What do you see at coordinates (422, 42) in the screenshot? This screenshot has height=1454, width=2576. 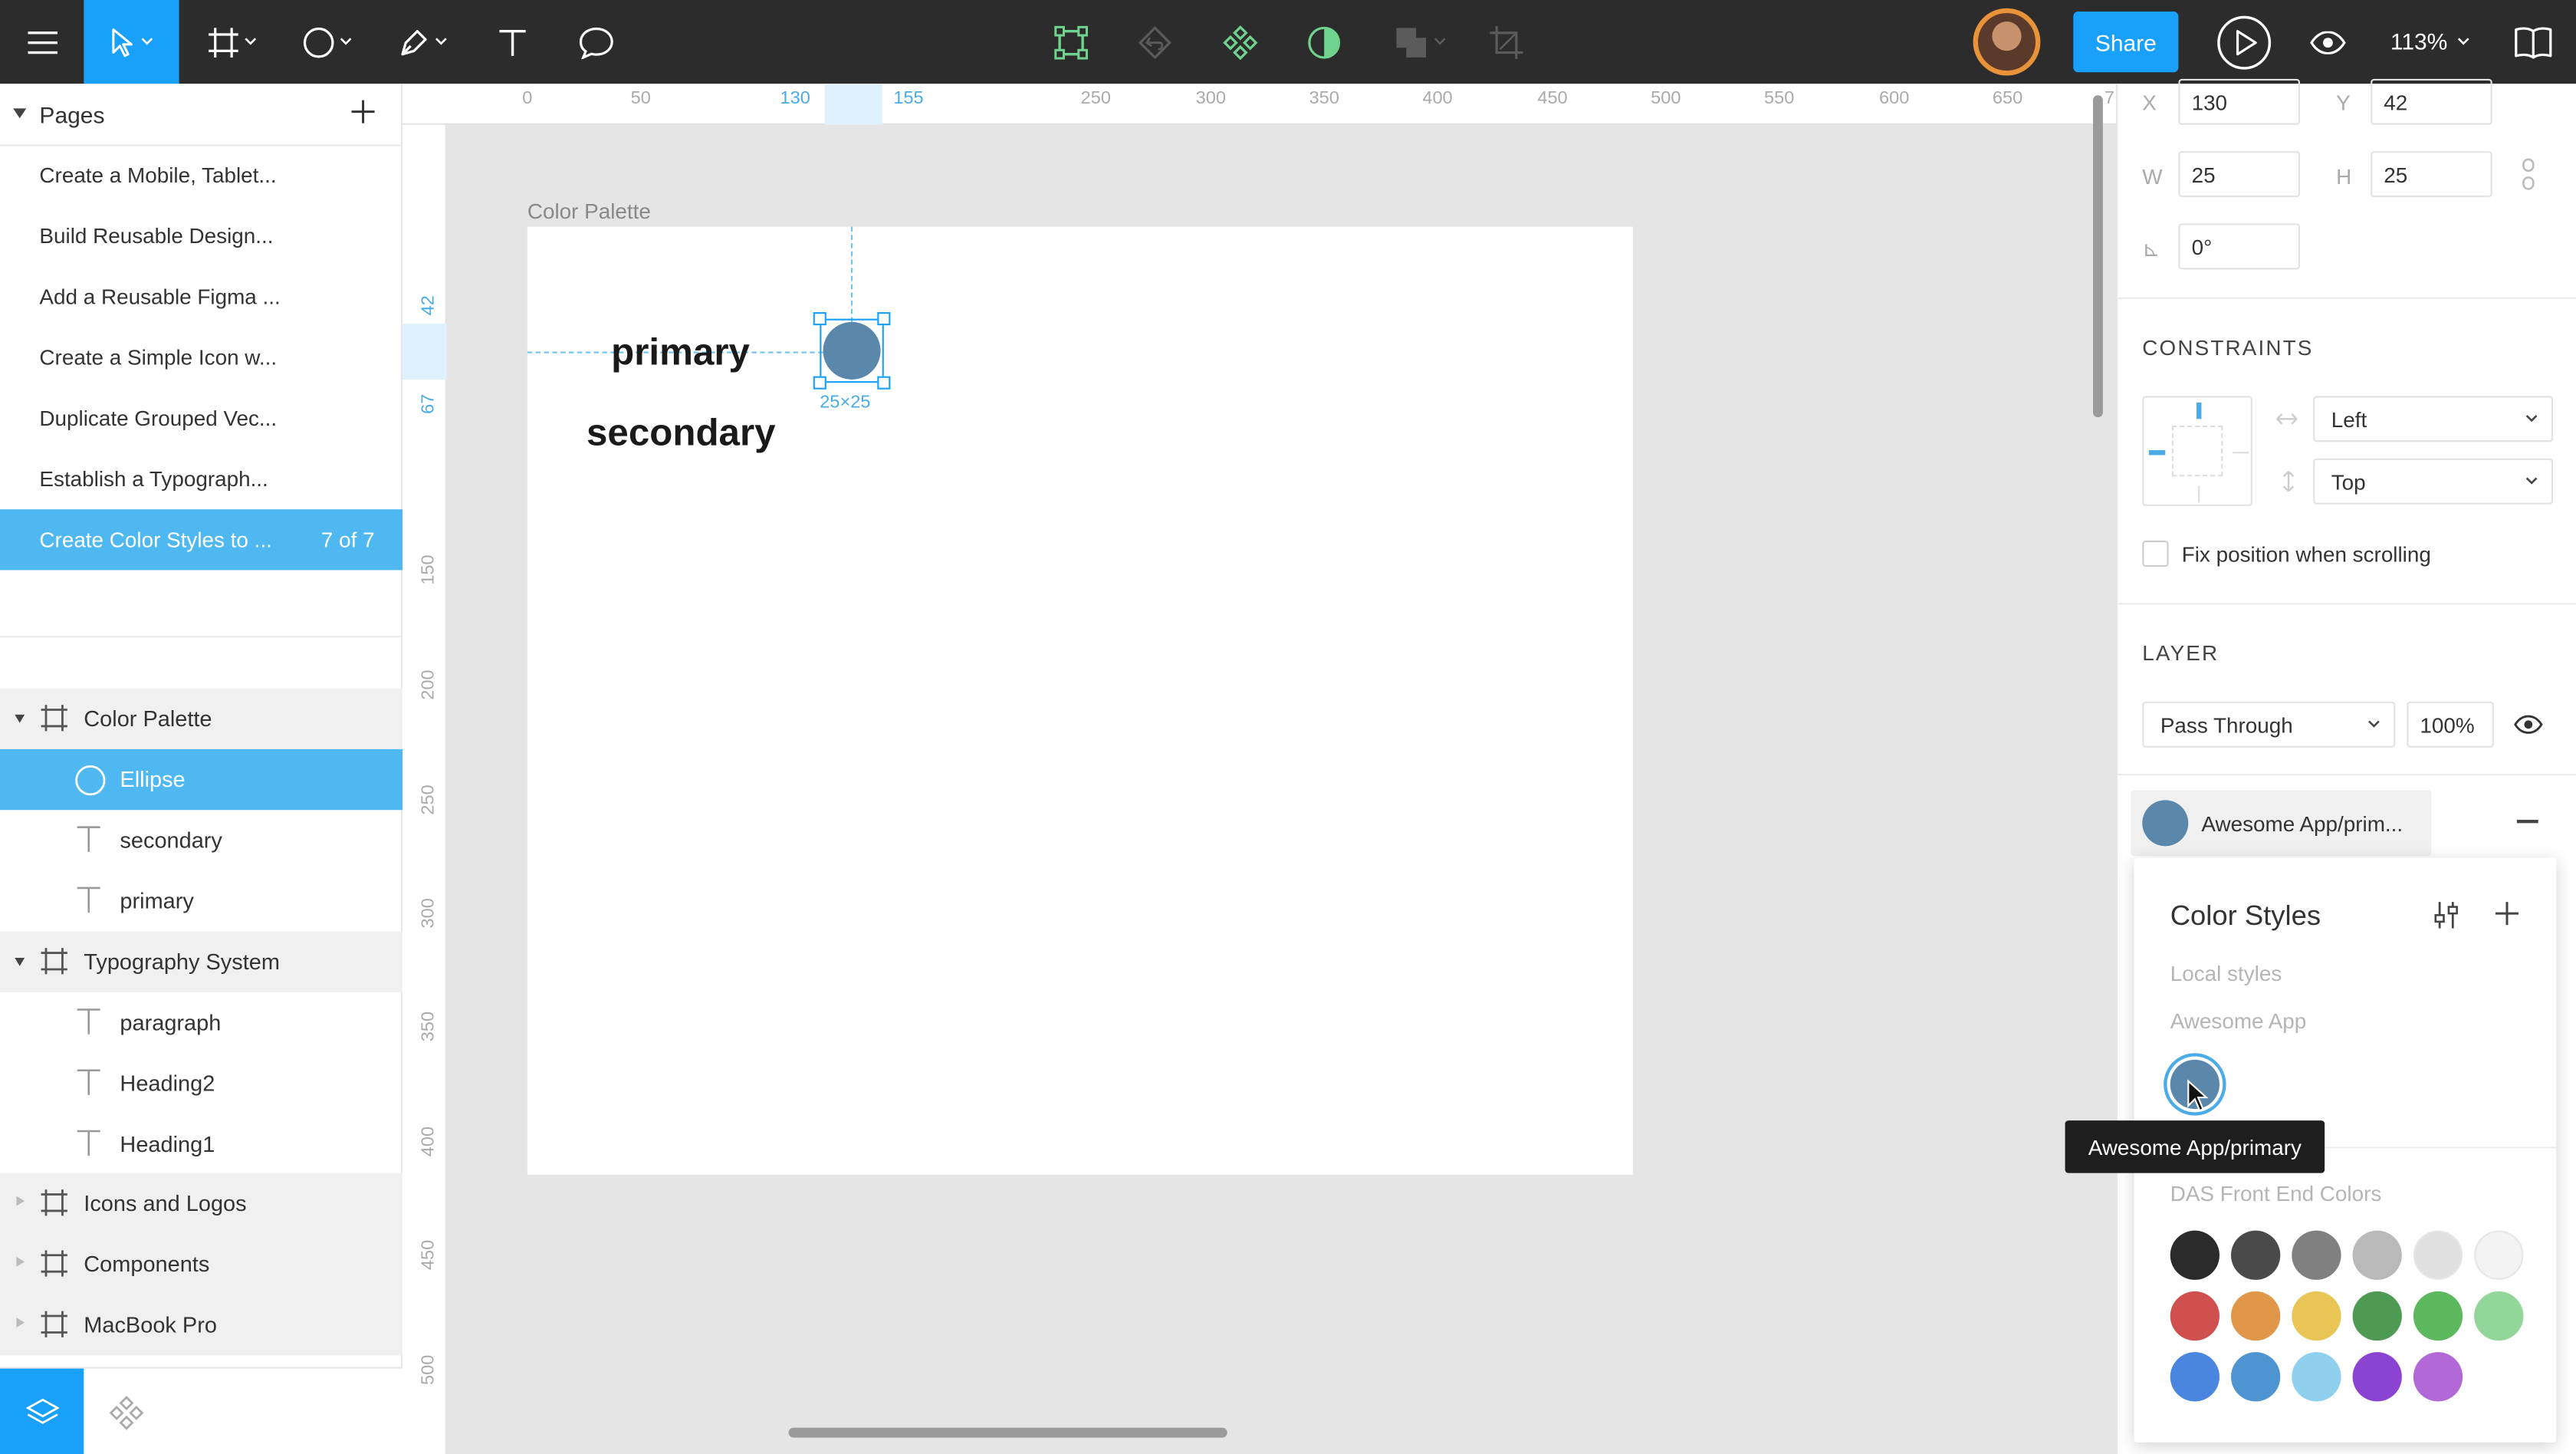 I see `pen-tool-icon` at bounding box center [422, 42].